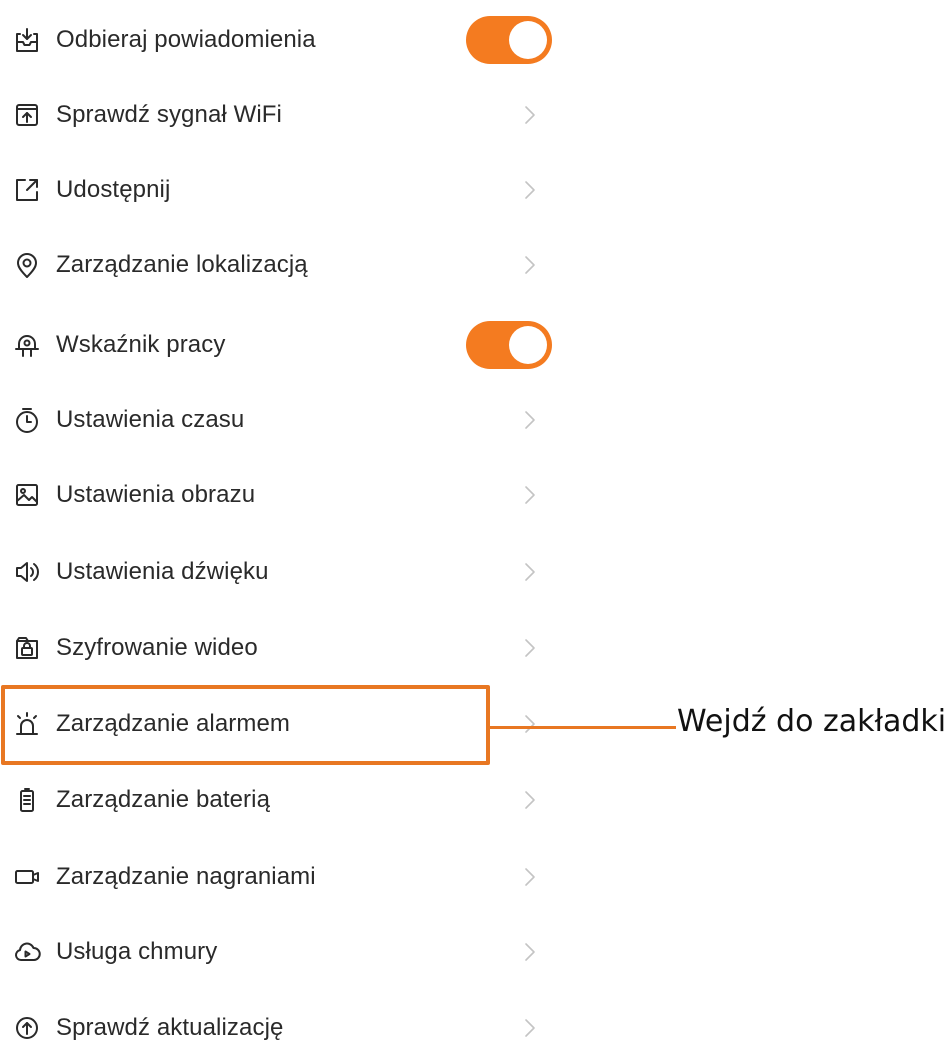 The height and width of the screenshot is (1058, 944). I want to click on notifications-toggle, so click(509, 40).